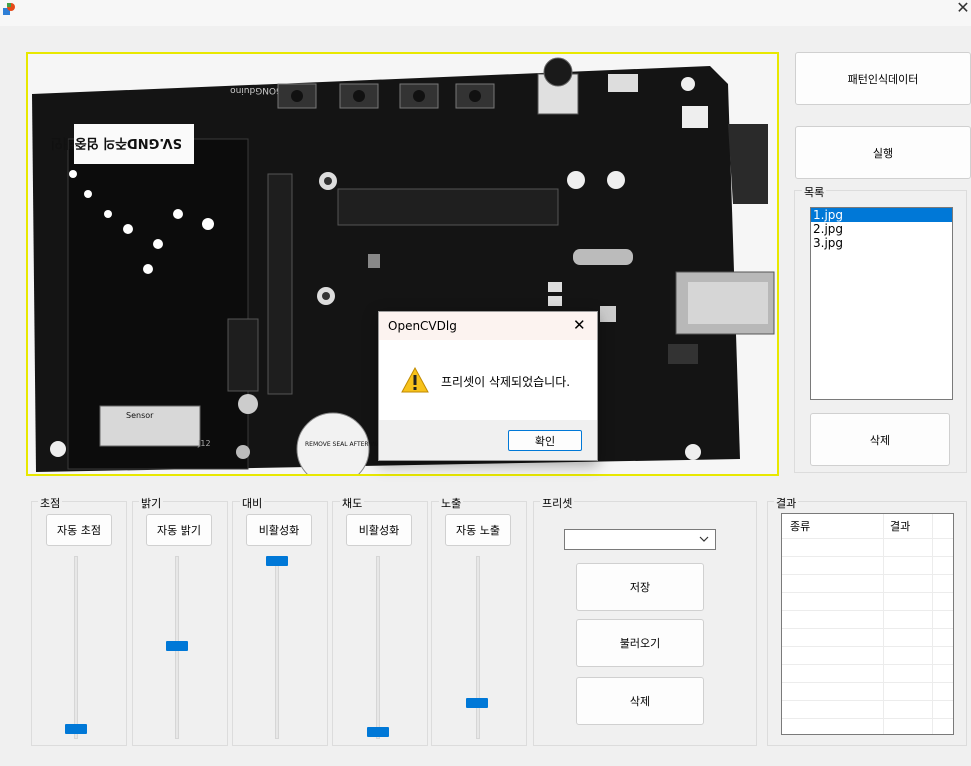  I want to click on preset-save-button: 저장, so click(640, 587).